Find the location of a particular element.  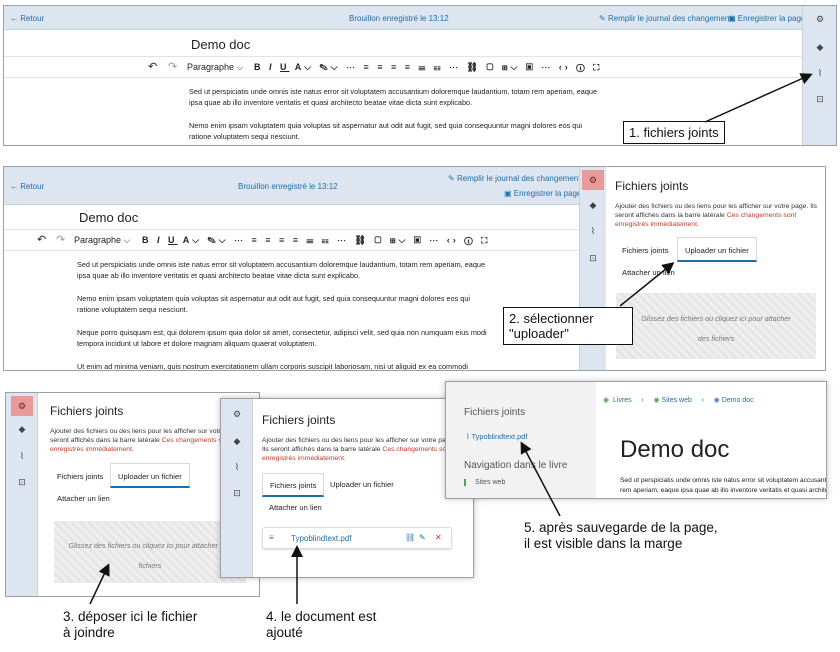

format-select: ⁠Paragraphe ⌵ is located at coordinates (215, 67).